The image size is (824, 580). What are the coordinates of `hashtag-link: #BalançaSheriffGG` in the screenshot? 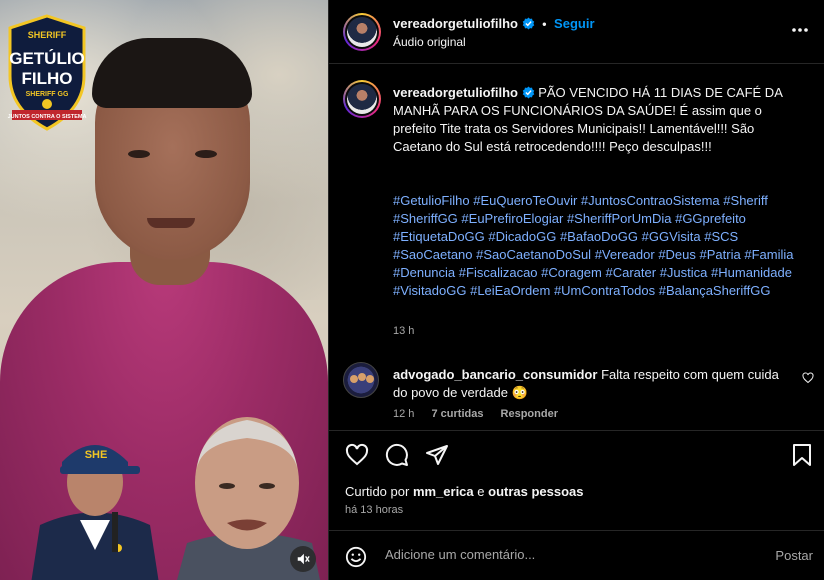 It's located at (715, 290).